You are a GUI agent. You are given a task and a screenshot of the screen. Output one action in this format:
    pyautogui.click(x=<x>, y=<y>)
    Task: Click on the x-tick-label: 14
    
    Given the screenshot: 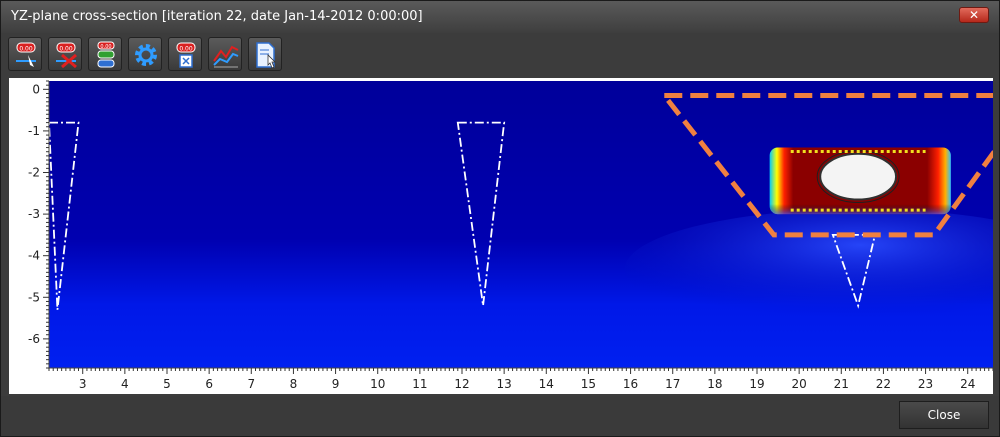 What is the action you would take?
    pyautogui.click(x=546, y=384)
    